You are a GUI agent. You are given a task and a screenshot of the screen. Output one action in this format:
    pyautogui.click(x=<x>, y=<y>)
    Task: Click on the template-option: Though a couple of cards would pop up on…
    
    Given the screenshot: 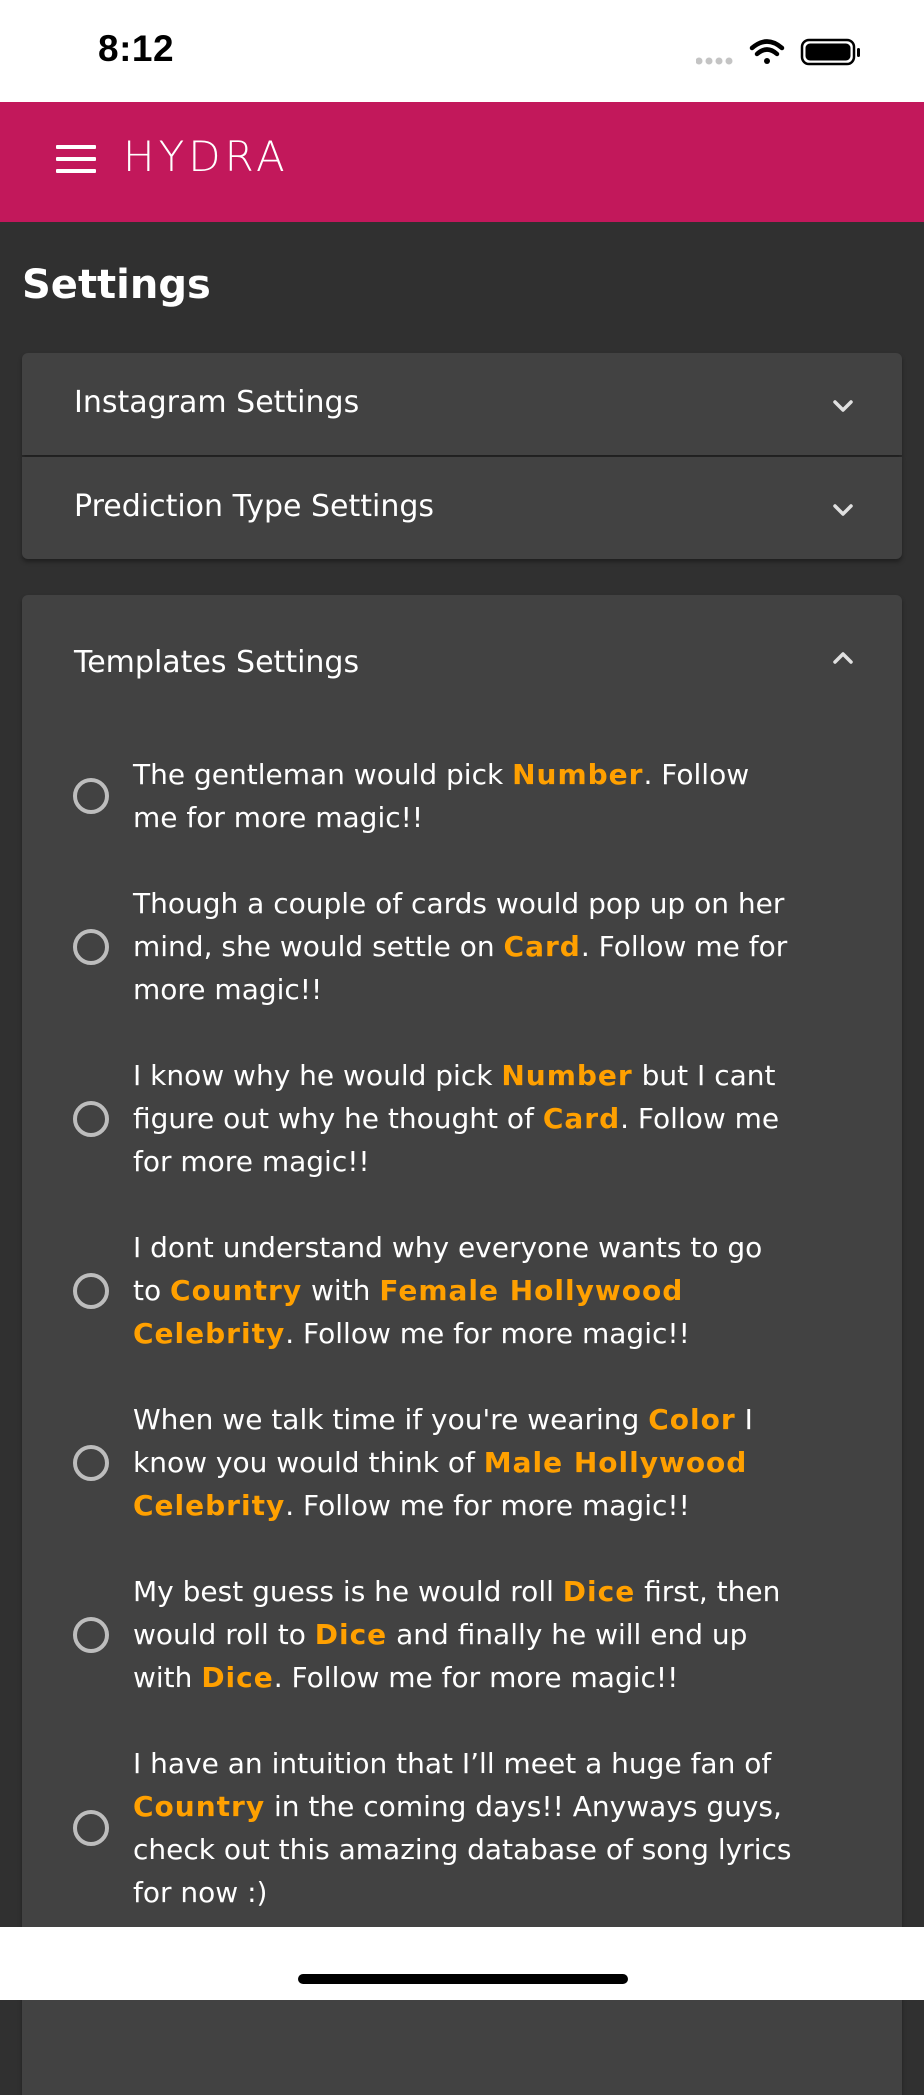 What is the action you would take?
    pyautogui.click(x=462, y=946)
    